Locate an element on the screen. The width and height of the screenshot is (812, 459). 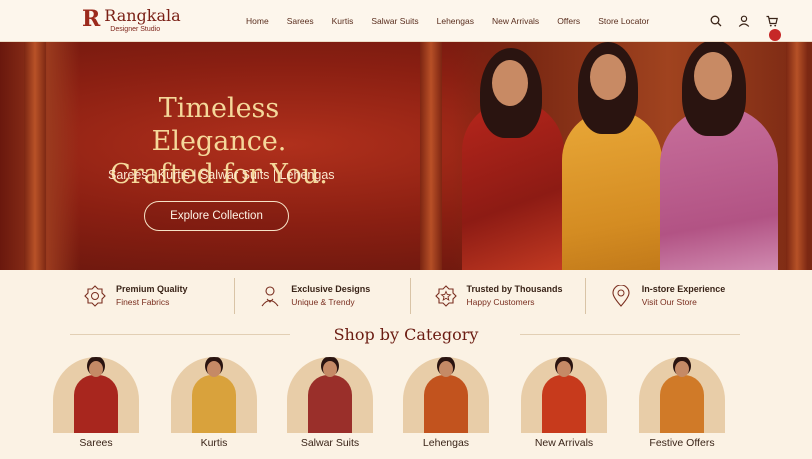
star-badge-icon is located at coordinates (445, 296).